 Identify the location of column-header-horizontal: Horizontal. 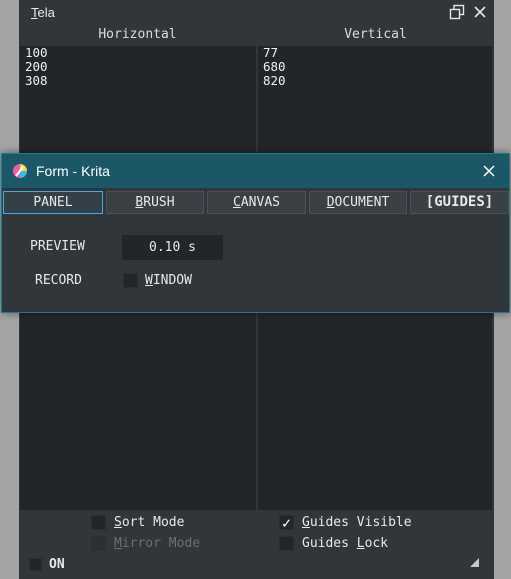
(137, 36).